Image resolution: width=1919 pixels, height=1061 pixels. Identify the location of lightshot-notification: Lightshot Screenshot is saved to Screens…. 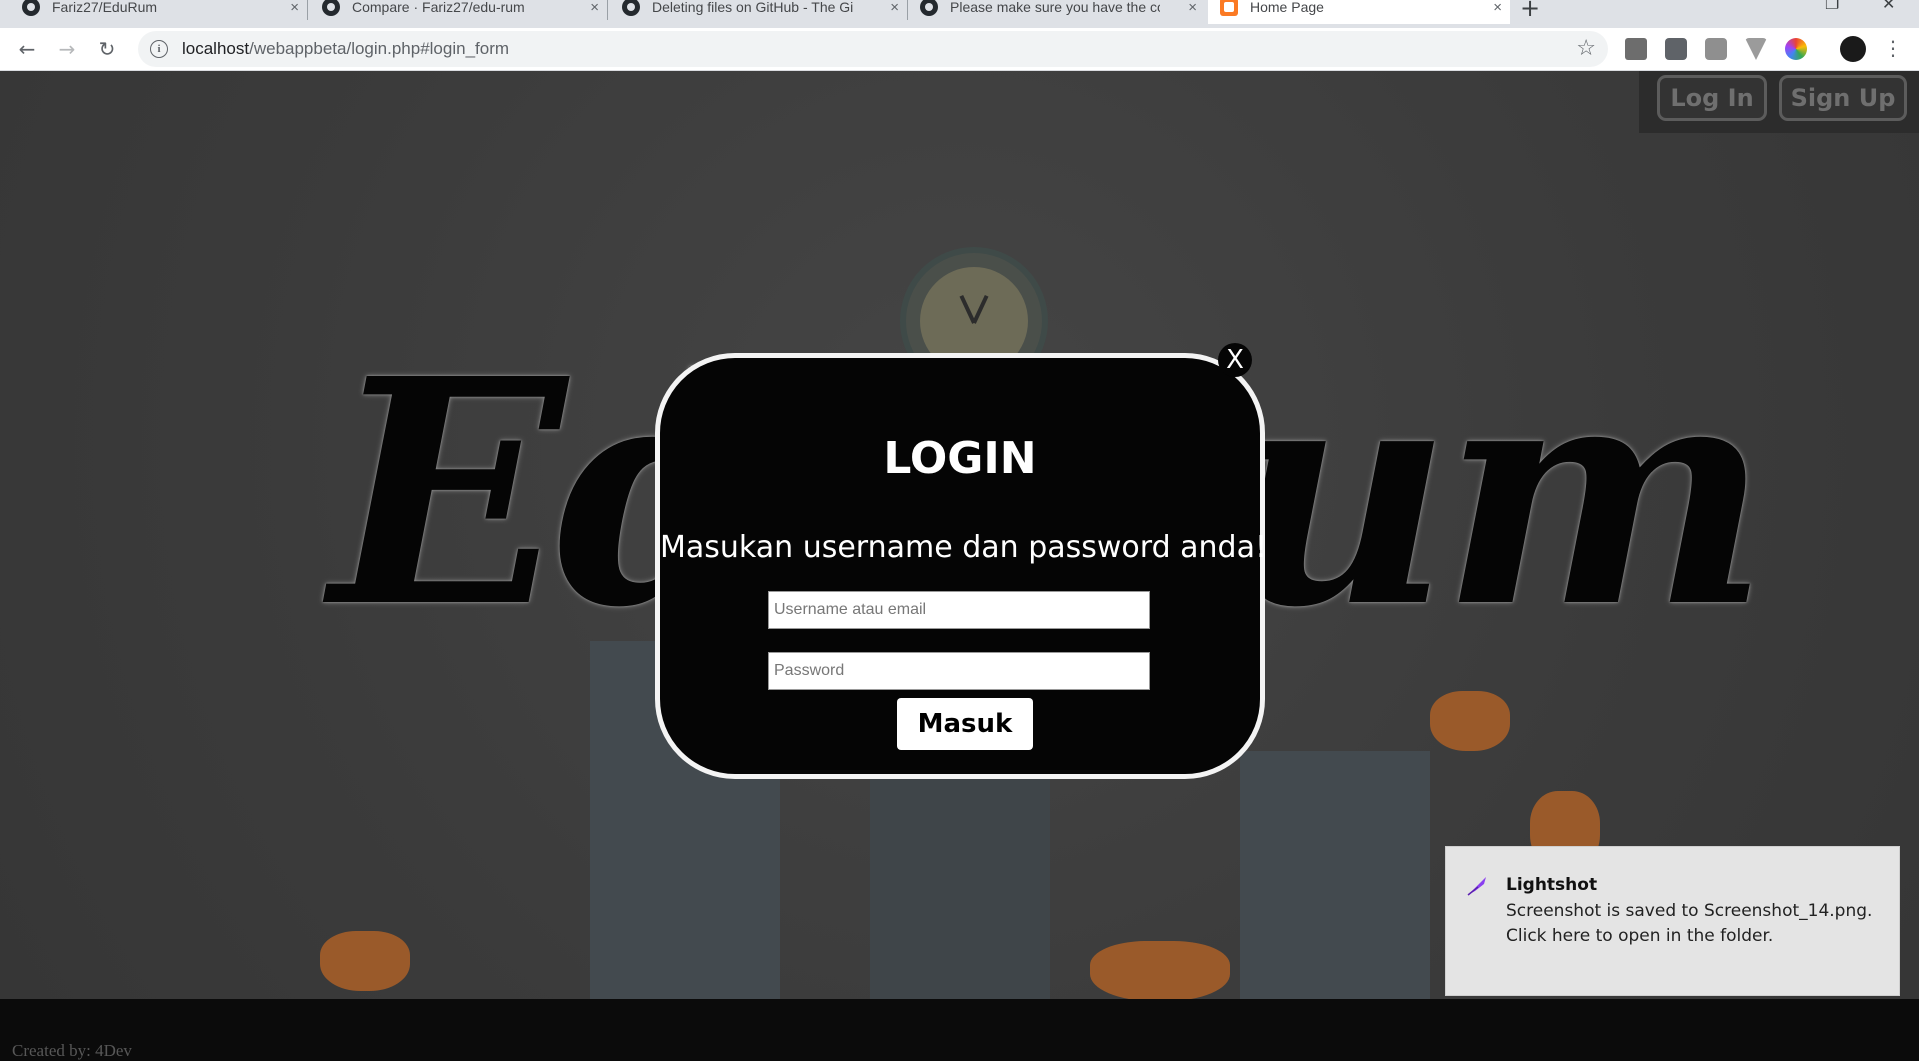
(1672, 921).